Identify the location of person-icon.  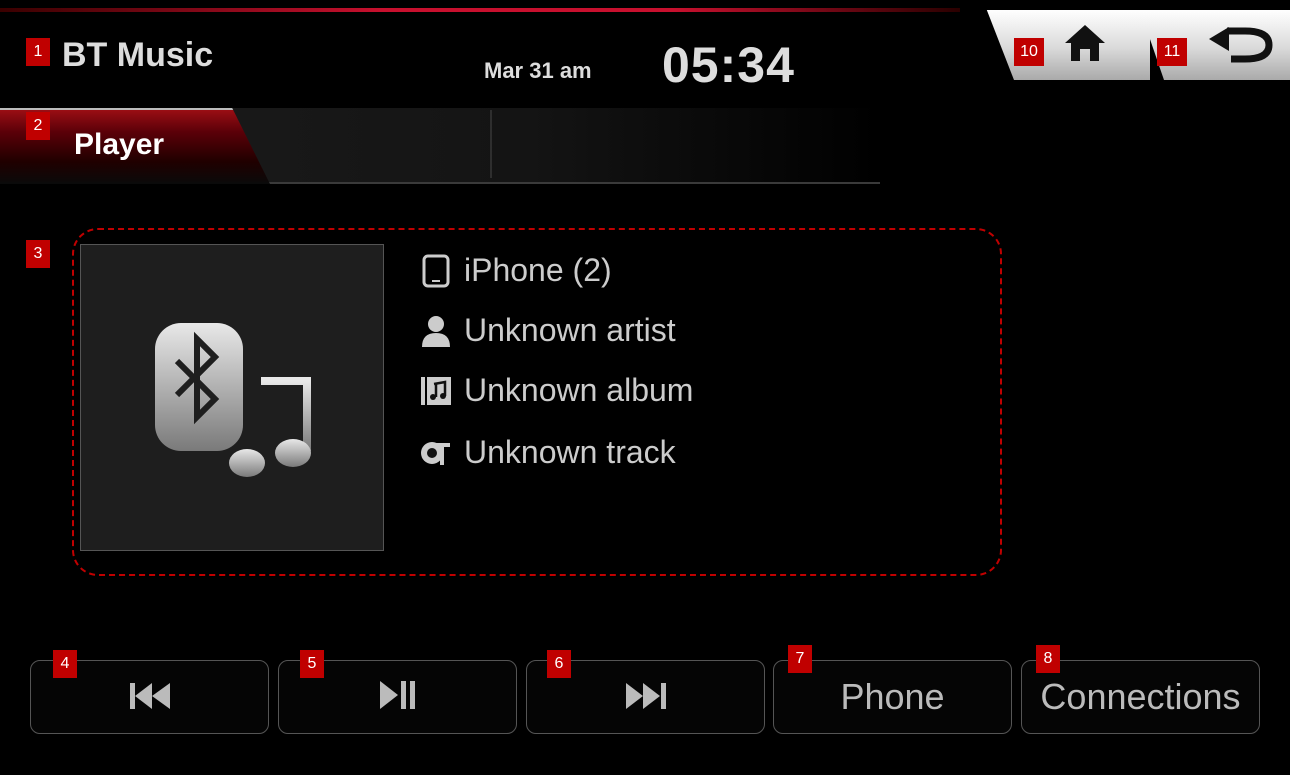
(436, 331).